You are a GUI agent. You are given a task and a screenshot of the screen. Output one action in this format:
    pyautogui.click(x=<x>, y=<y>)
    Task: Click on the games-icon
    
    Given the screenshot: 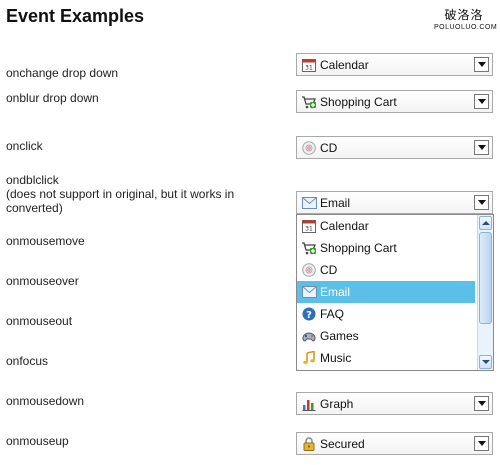 What is the action you would take?
    pyautogui.click(x=309, y=336)
    